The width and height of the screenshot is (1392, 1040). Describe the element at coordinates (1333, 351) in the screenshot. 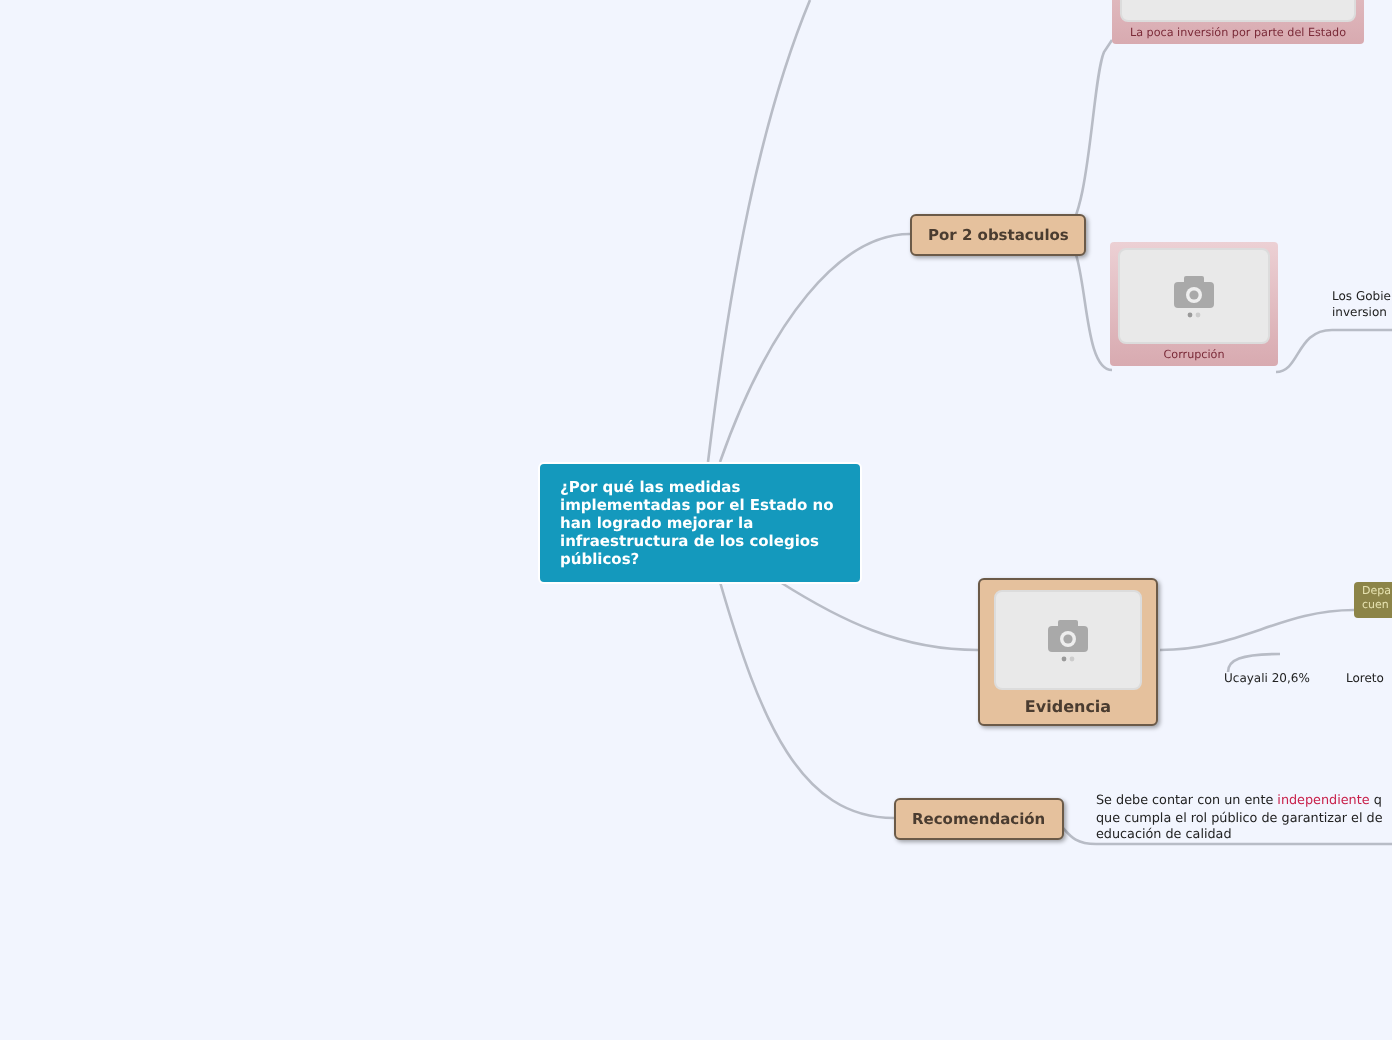

I see `connector-line` at that location.